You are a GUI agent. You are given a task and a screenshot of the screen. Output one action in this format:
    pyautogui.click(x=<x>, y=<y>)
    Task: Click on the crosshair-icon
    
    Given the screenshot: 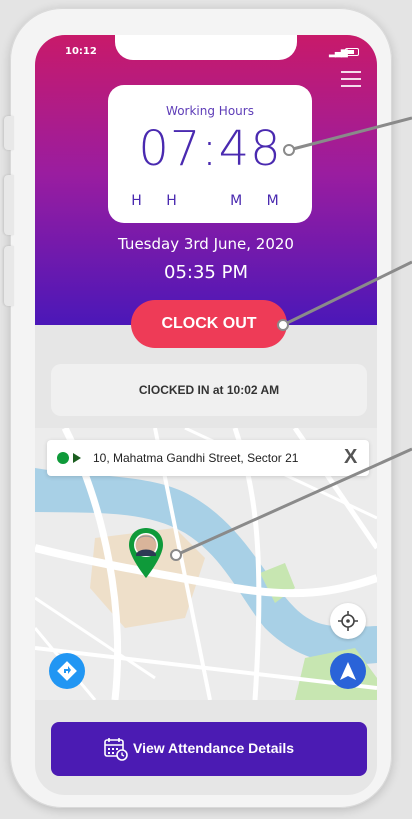 What is the action you would take?
    pyautogui.click(x=348, y=621)
    